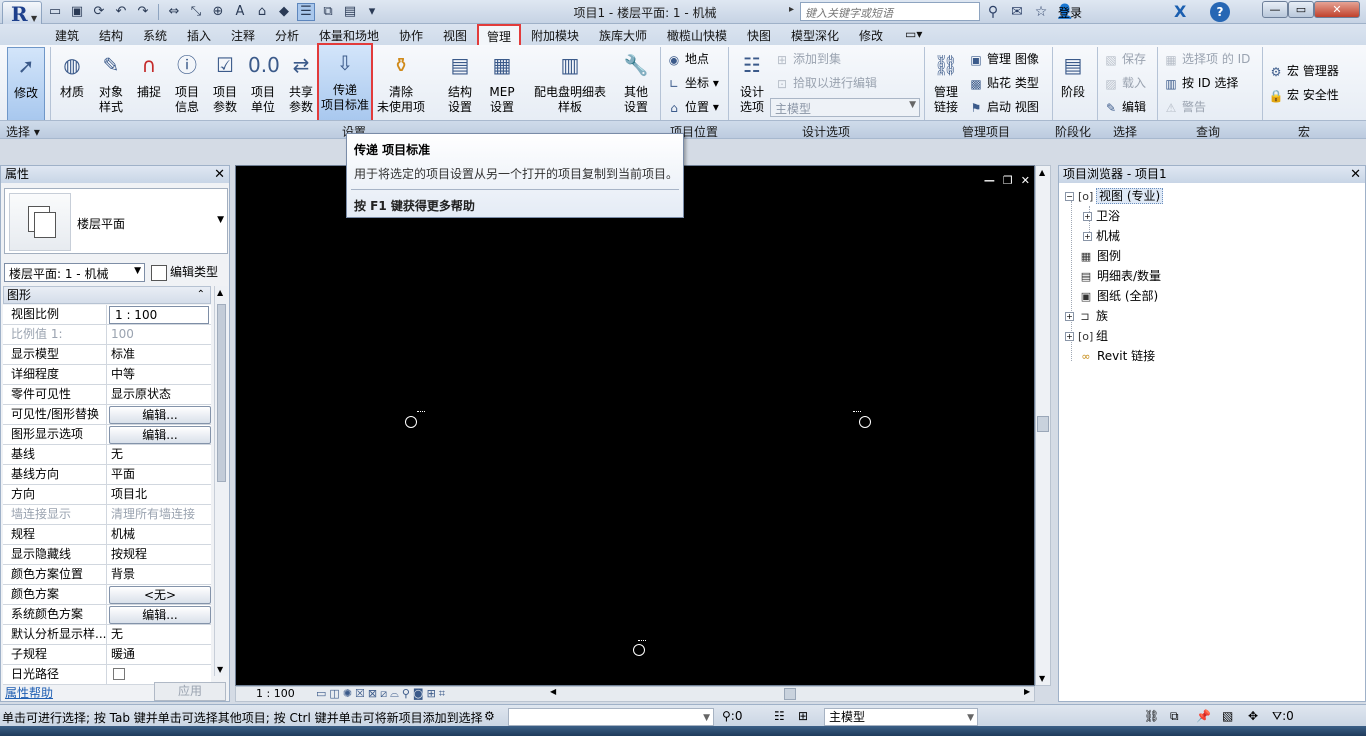 The image size is (1366, 736). I want to click on starting-view-button: ⚑ 启动 视图, so click(1003, 107).